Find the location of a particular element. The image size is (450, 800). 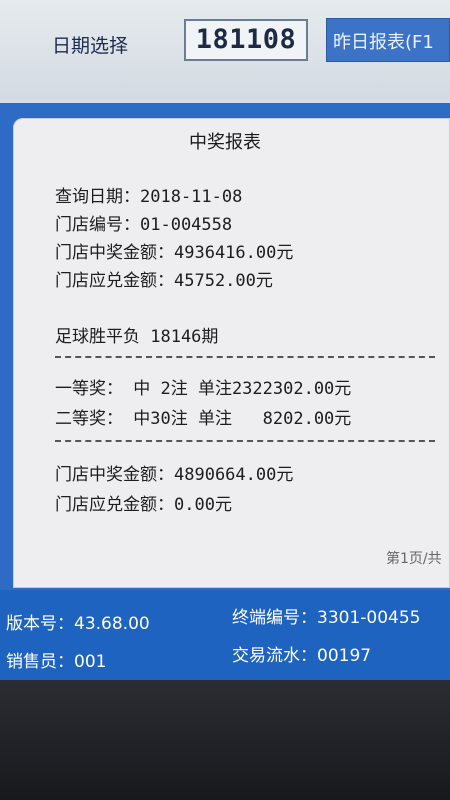

page-indicator: 第1页/共 is located at coordinates (414, 559).